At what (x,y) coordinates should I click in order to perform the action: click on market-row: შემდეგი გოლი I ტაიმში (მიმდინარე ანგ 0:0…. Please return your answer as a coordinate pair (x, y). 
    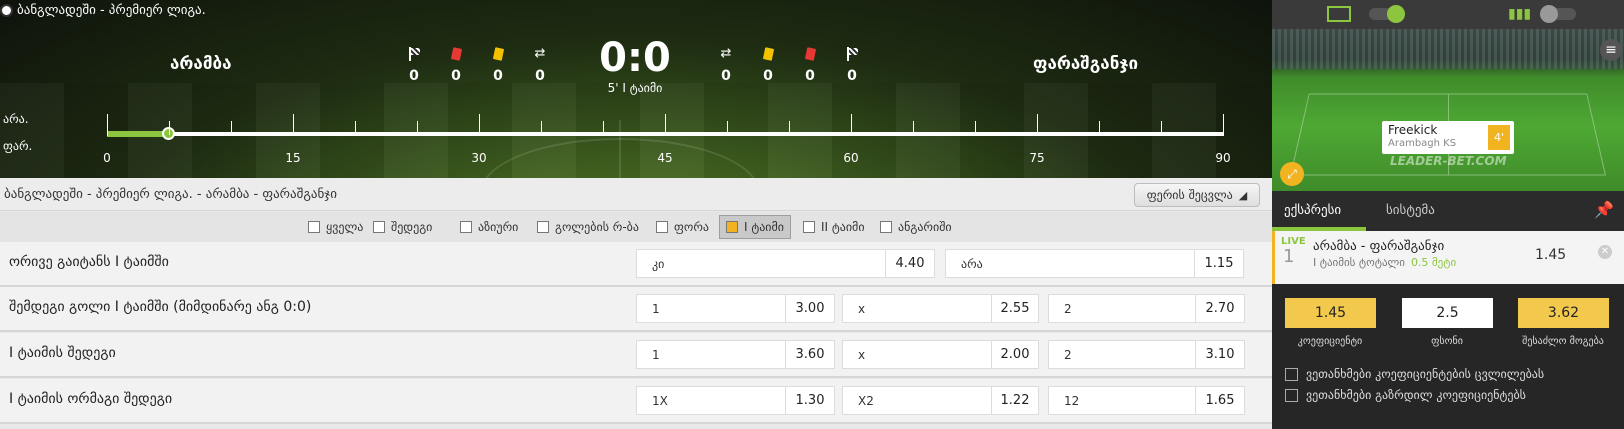
    Looking at the image, I should click on (636, 309).